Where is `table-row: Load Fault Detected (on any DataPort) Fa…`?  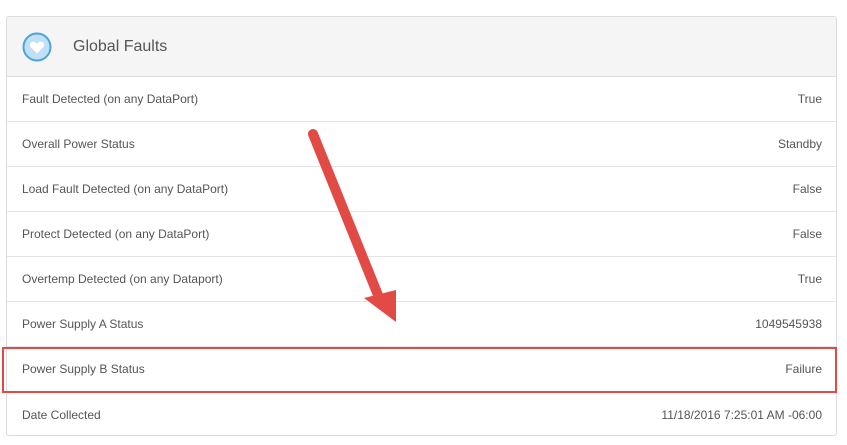 table-row: Load Fault Detected (on any DataPort) Fa… is located at coordinates (421, 189).